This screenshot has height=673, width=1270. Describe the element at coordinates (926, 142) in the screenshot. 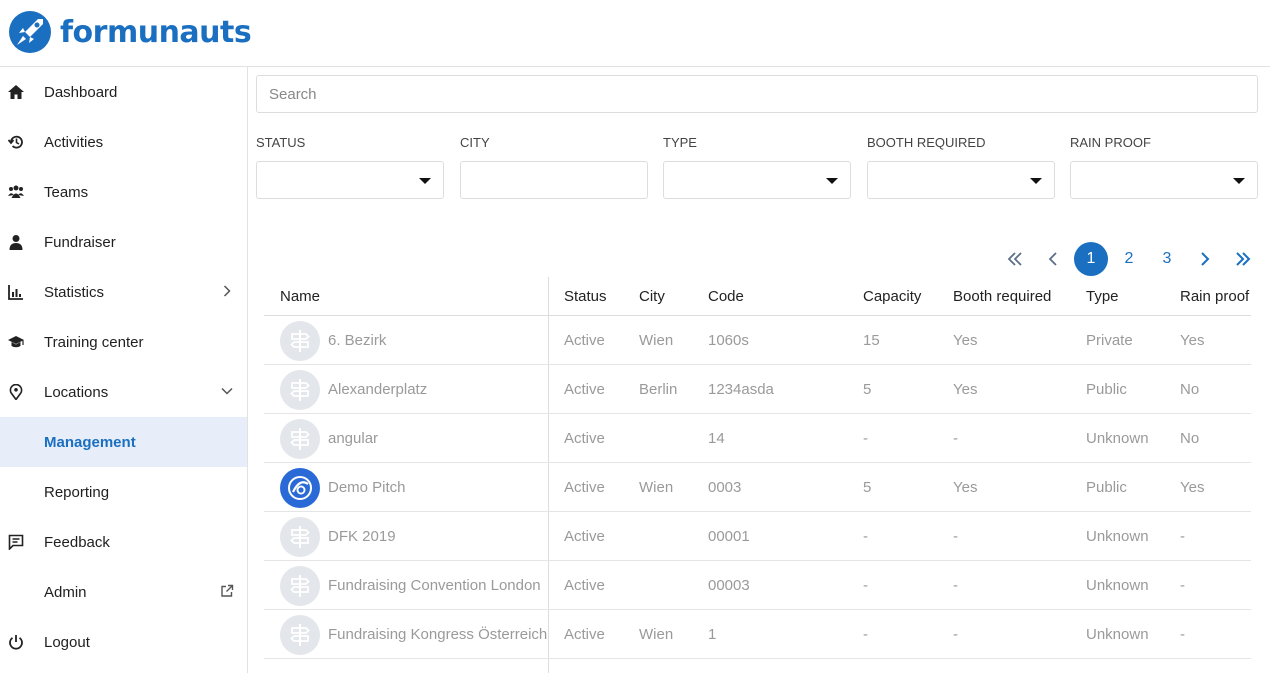

I see `filter-label: BOOTH REQUIRED` at that location.